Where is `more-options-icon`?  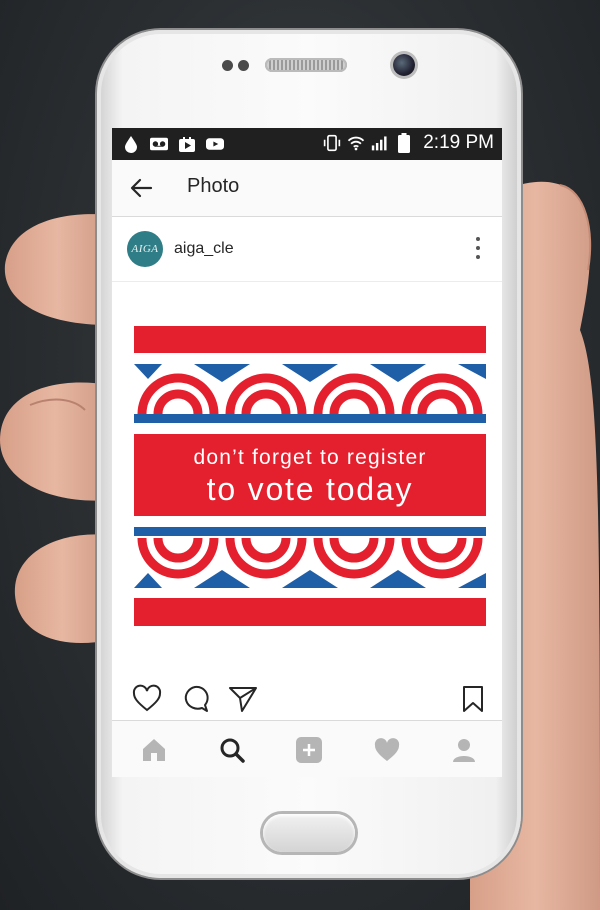 more-options-icon is located at coordinates (478, 248).